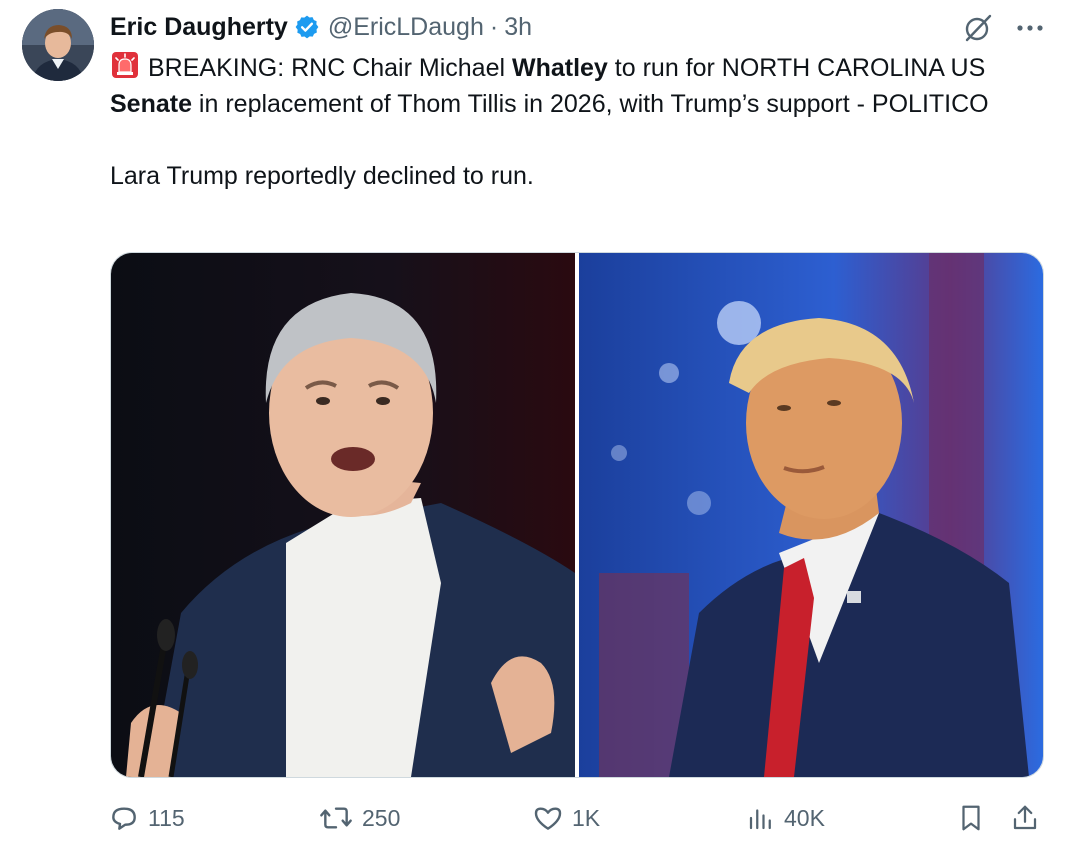 The height and width of the screenshot is (856, 1068). I want to click on share-icon, so click(1025, 818).